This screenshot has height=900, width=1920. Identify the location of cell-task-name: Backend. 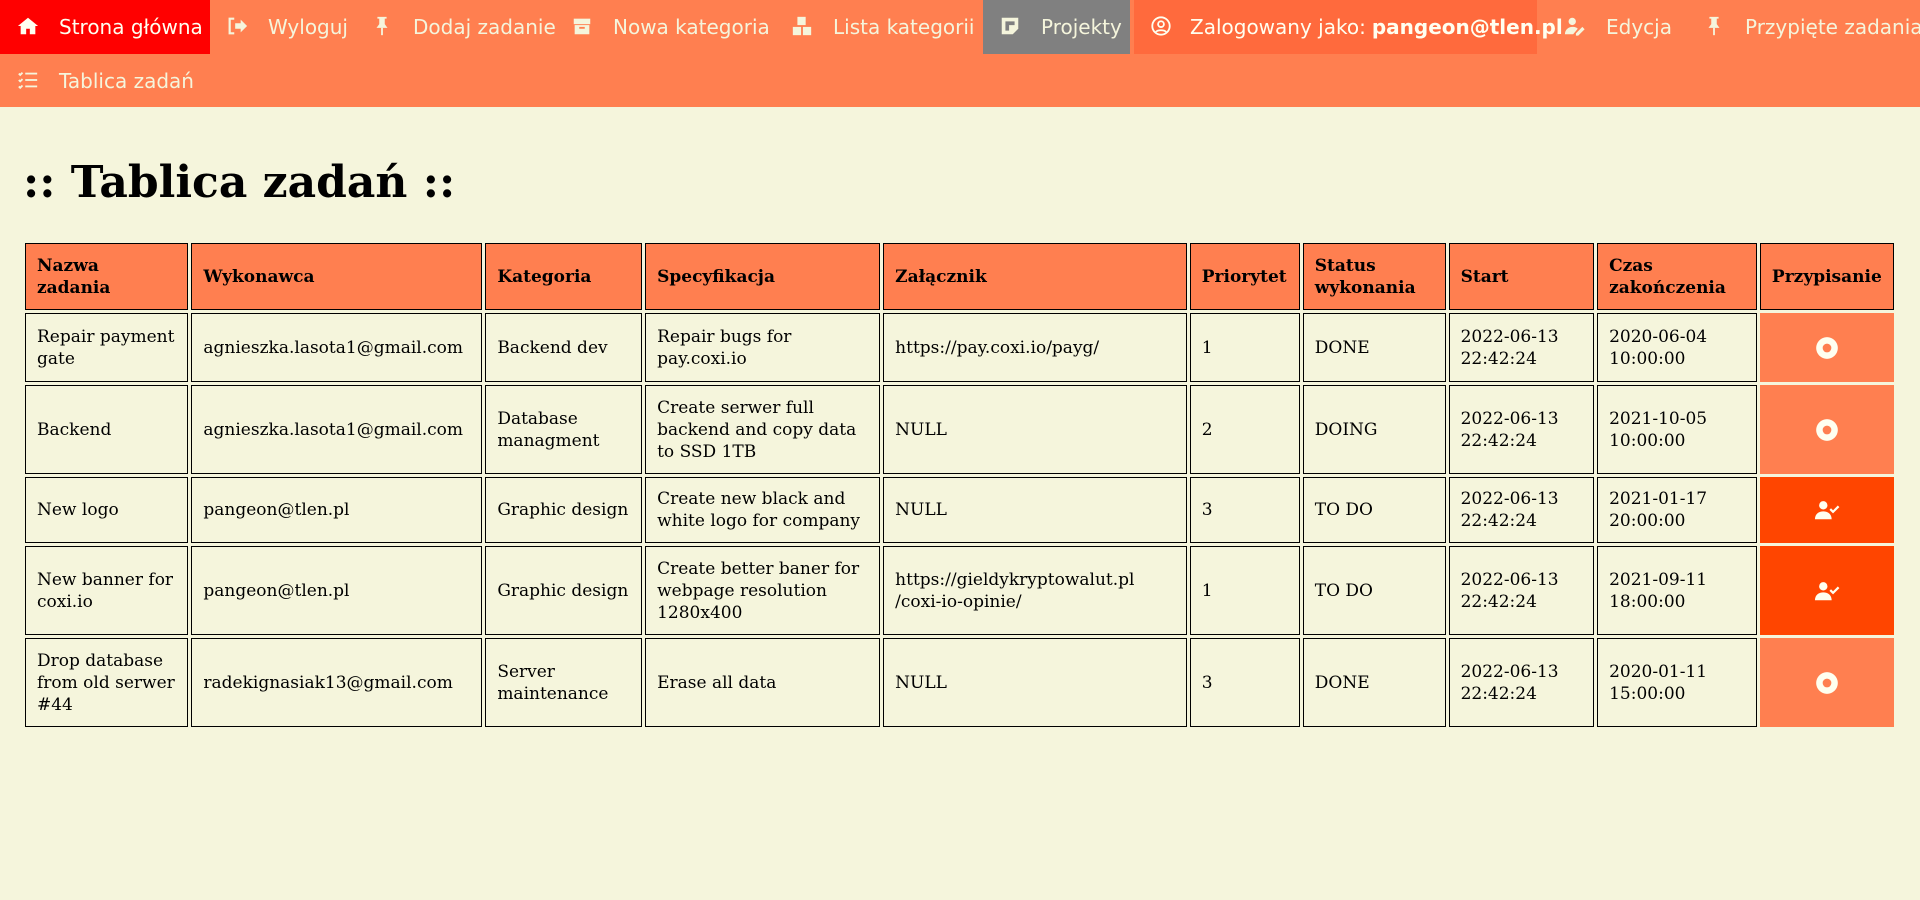
(107, 429).